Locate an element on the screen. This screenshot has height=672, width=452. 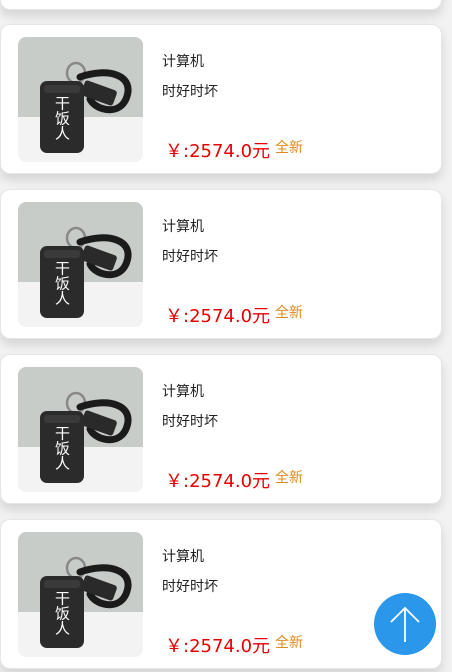
back-to-top-button is located at coordinates (405, 624).